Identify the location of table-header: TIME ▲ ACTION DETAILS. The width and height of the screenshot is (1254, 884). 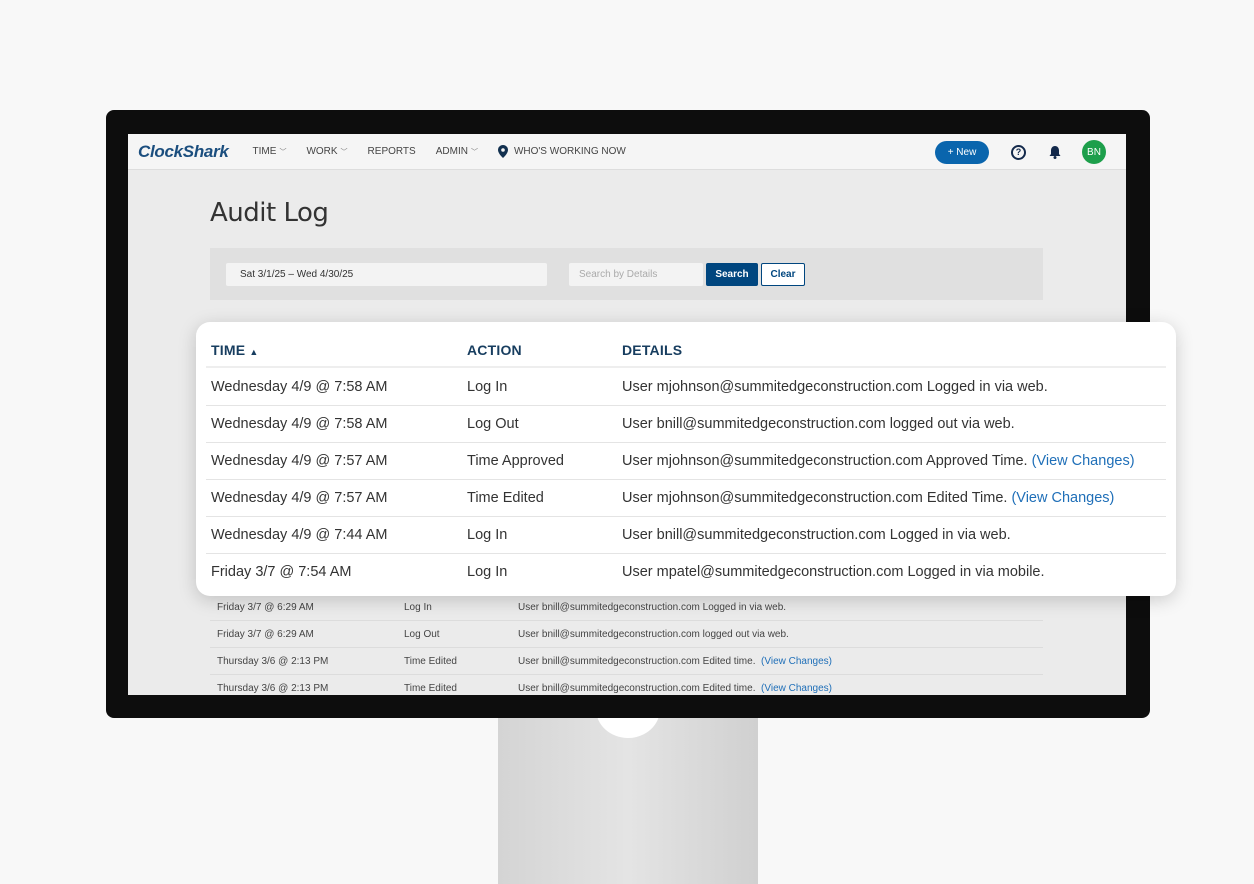
(686, 345).